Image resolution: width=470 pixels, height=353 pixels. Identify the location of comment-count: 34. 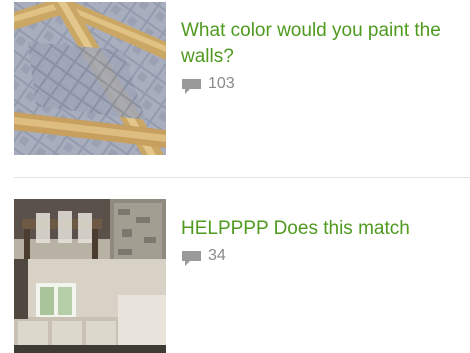
(217, 255).